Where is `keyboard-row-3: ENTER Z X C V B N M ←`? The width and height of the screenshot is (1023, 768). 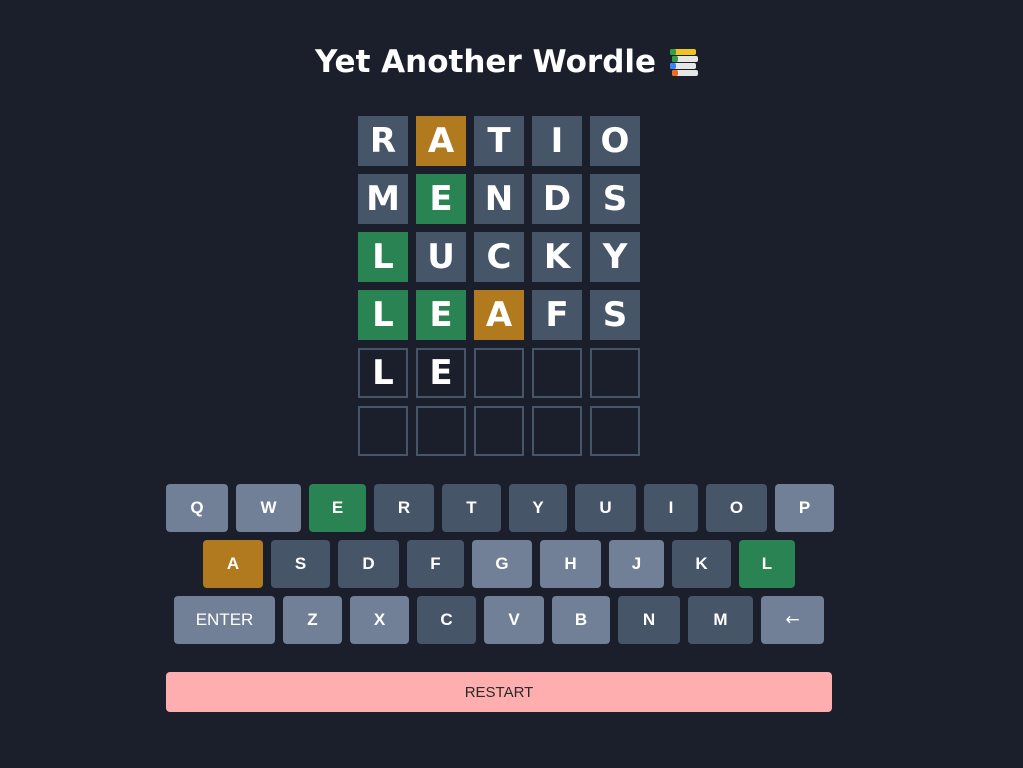
keyboard-row-3: ENTER Z X C V B N M ← is located at coordinates (503, 620).